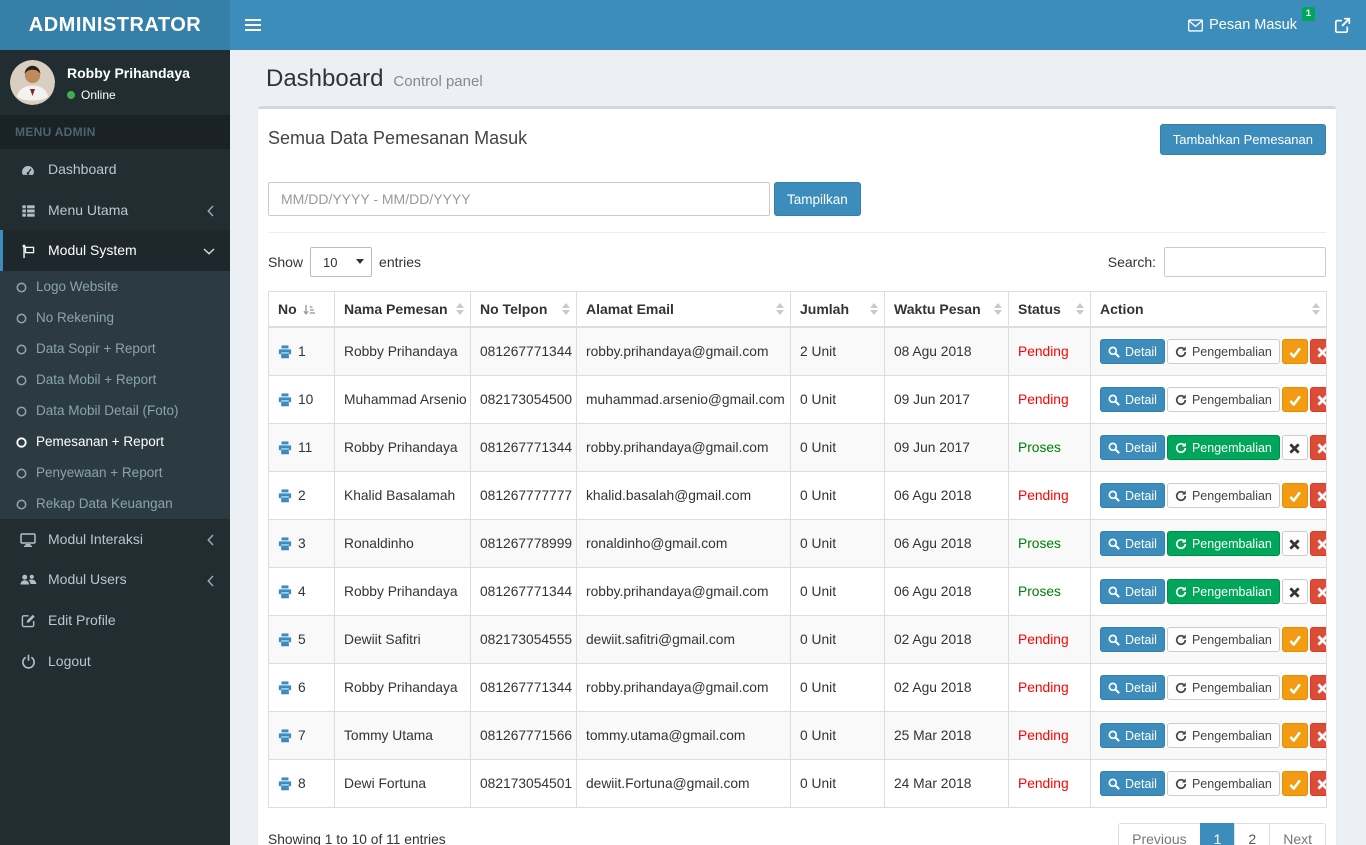 Image resolution: width=1366 pixels, height=845 pixels. I want to click on pagination-next: Next, so click(1297, 834).